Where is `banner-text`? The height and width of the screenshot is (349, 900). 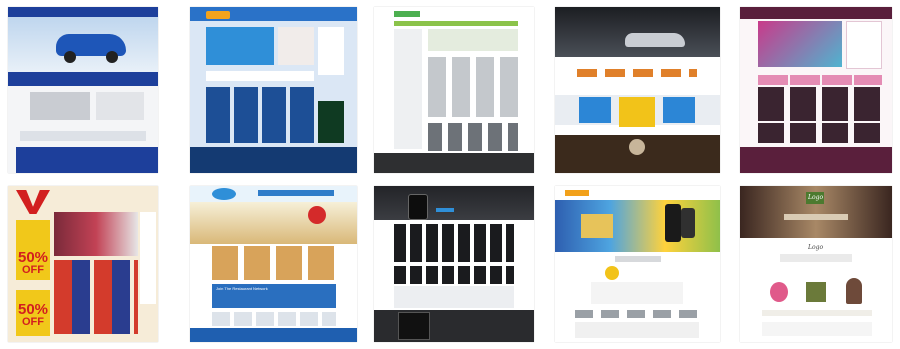 banner-text is located at coordinates (816, 217).